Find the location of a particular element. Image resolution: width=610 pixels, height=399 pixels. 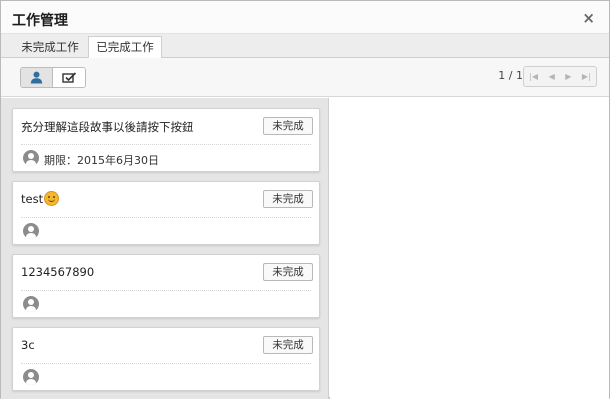

task-title-wrap: test is located at coordinates (40, 198).